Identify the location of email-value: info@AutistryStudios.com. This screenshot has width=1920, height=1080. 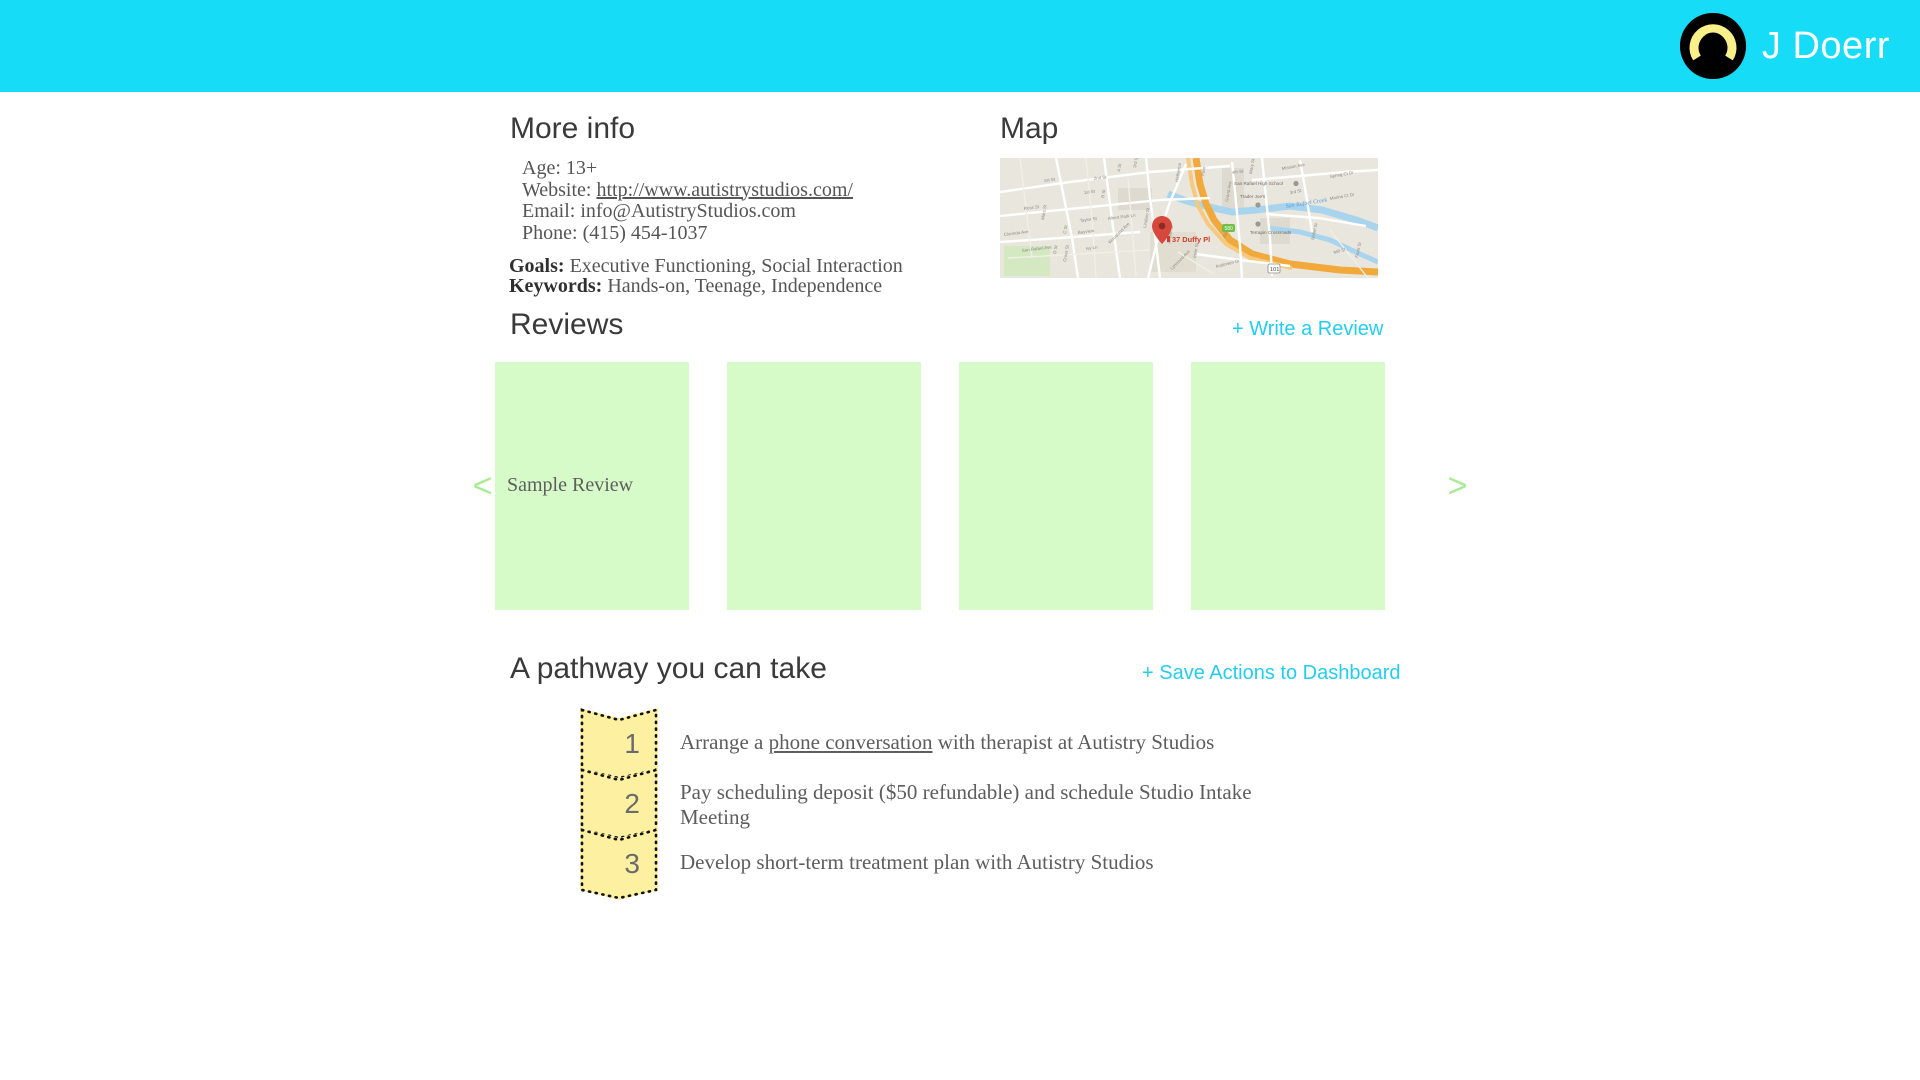
(688, 211).